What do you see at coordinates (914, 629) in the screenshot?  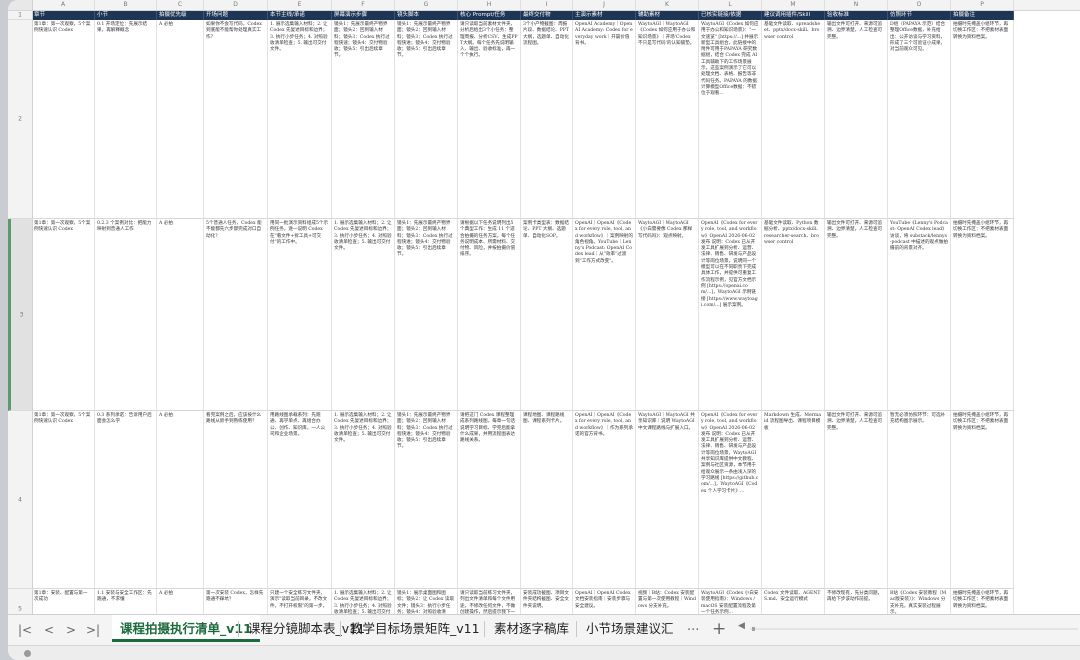 I see `scroll-track` at bounding box center [914, 629].